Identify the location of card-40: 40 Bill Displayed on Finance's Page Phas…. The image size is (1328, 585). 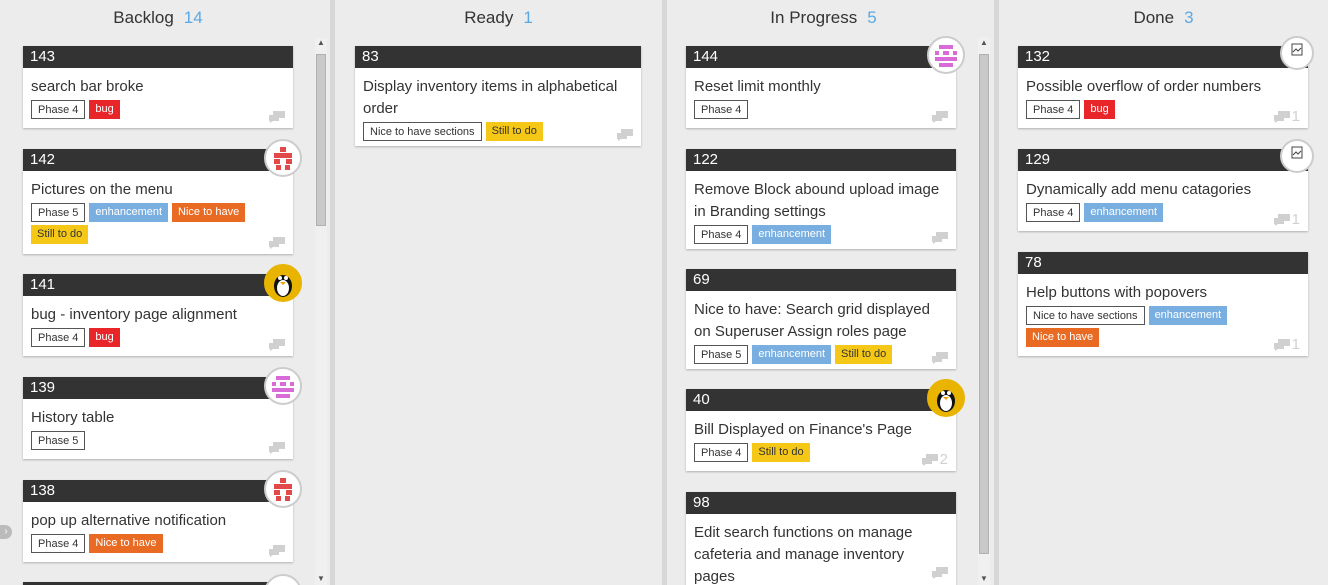
(821, 430).